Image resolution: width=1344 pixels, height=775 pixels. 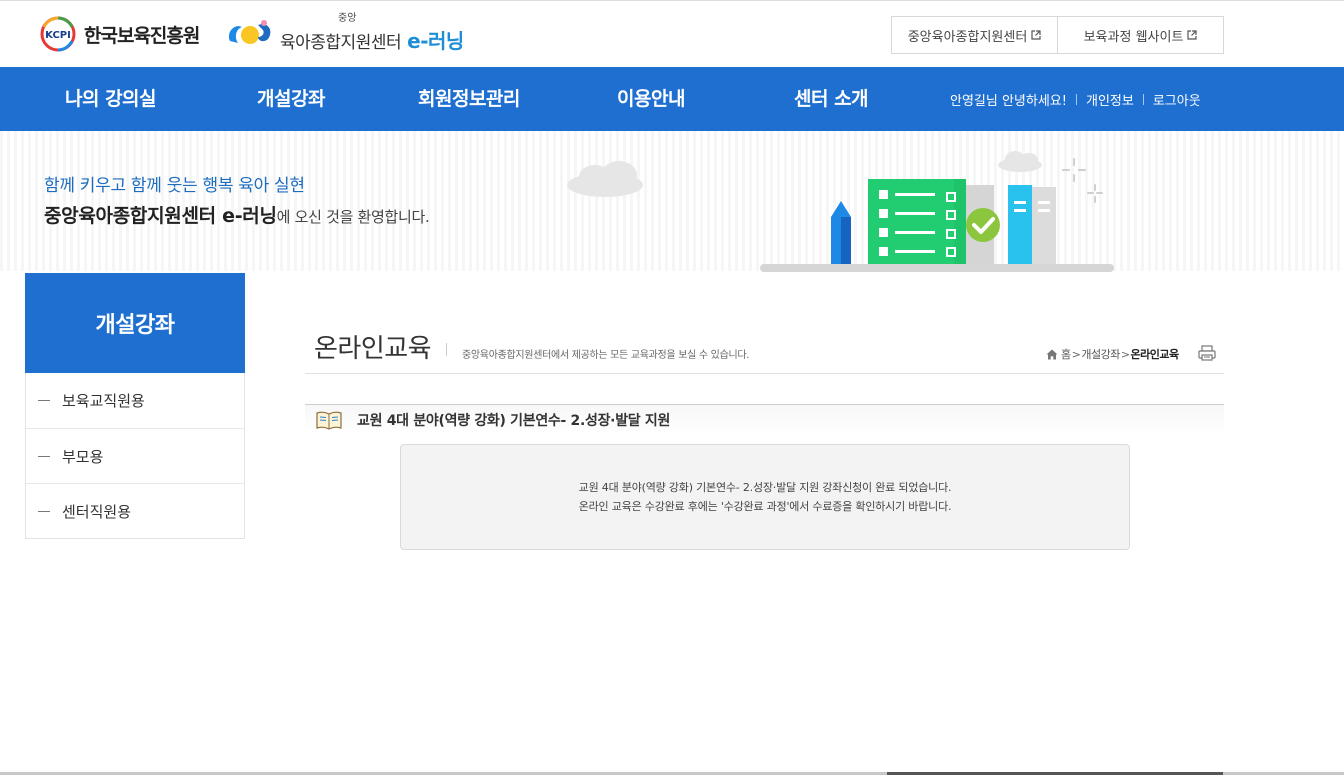 I want to click on open-book-icon, so click(x=329, y=420).